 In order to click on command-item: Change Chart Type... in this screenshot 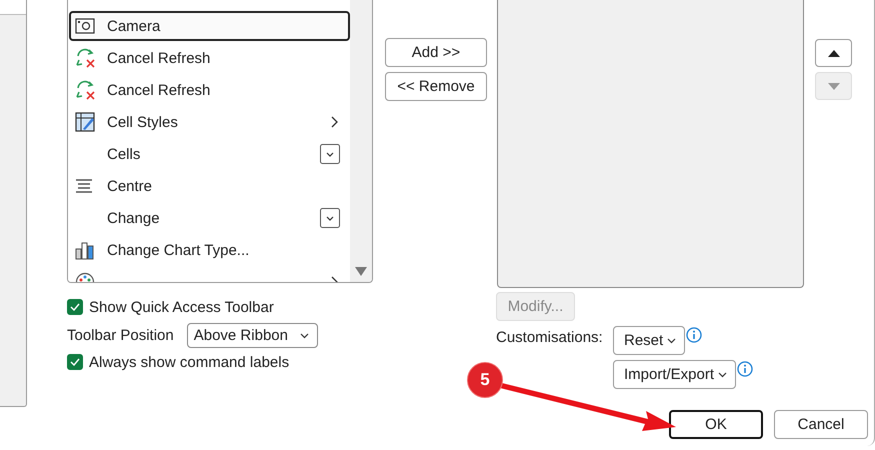, I will do `click(209, 250)`.